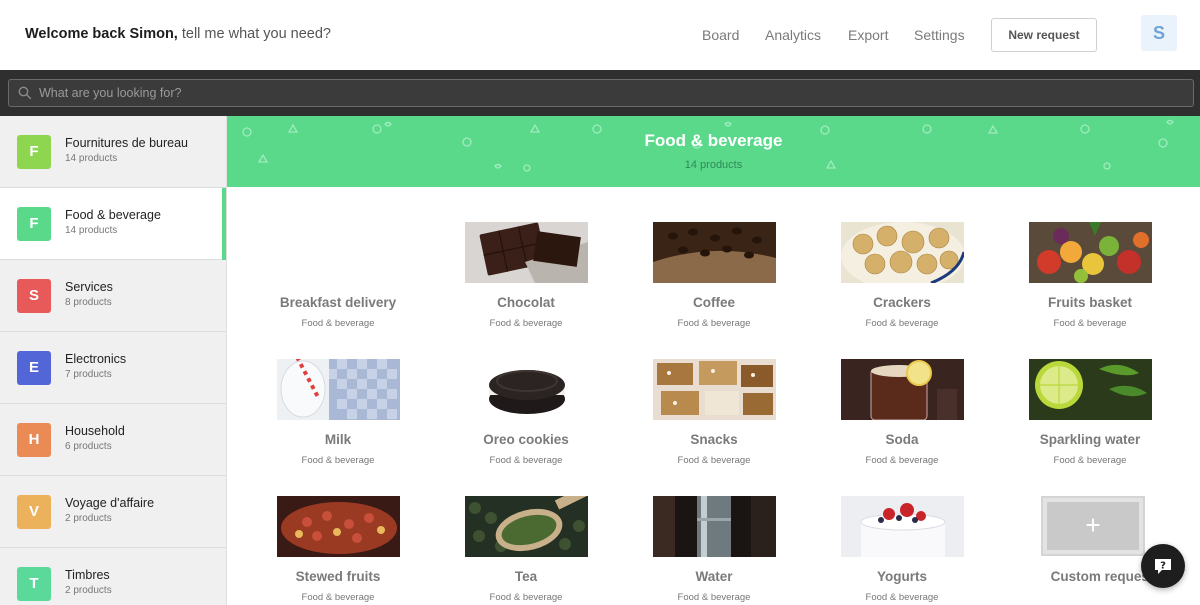 The height and width of the screenshot is (605, 1200). Describe the element at coordinates (714, 576) in the screenshot. I see `product-name: Water` at that location.